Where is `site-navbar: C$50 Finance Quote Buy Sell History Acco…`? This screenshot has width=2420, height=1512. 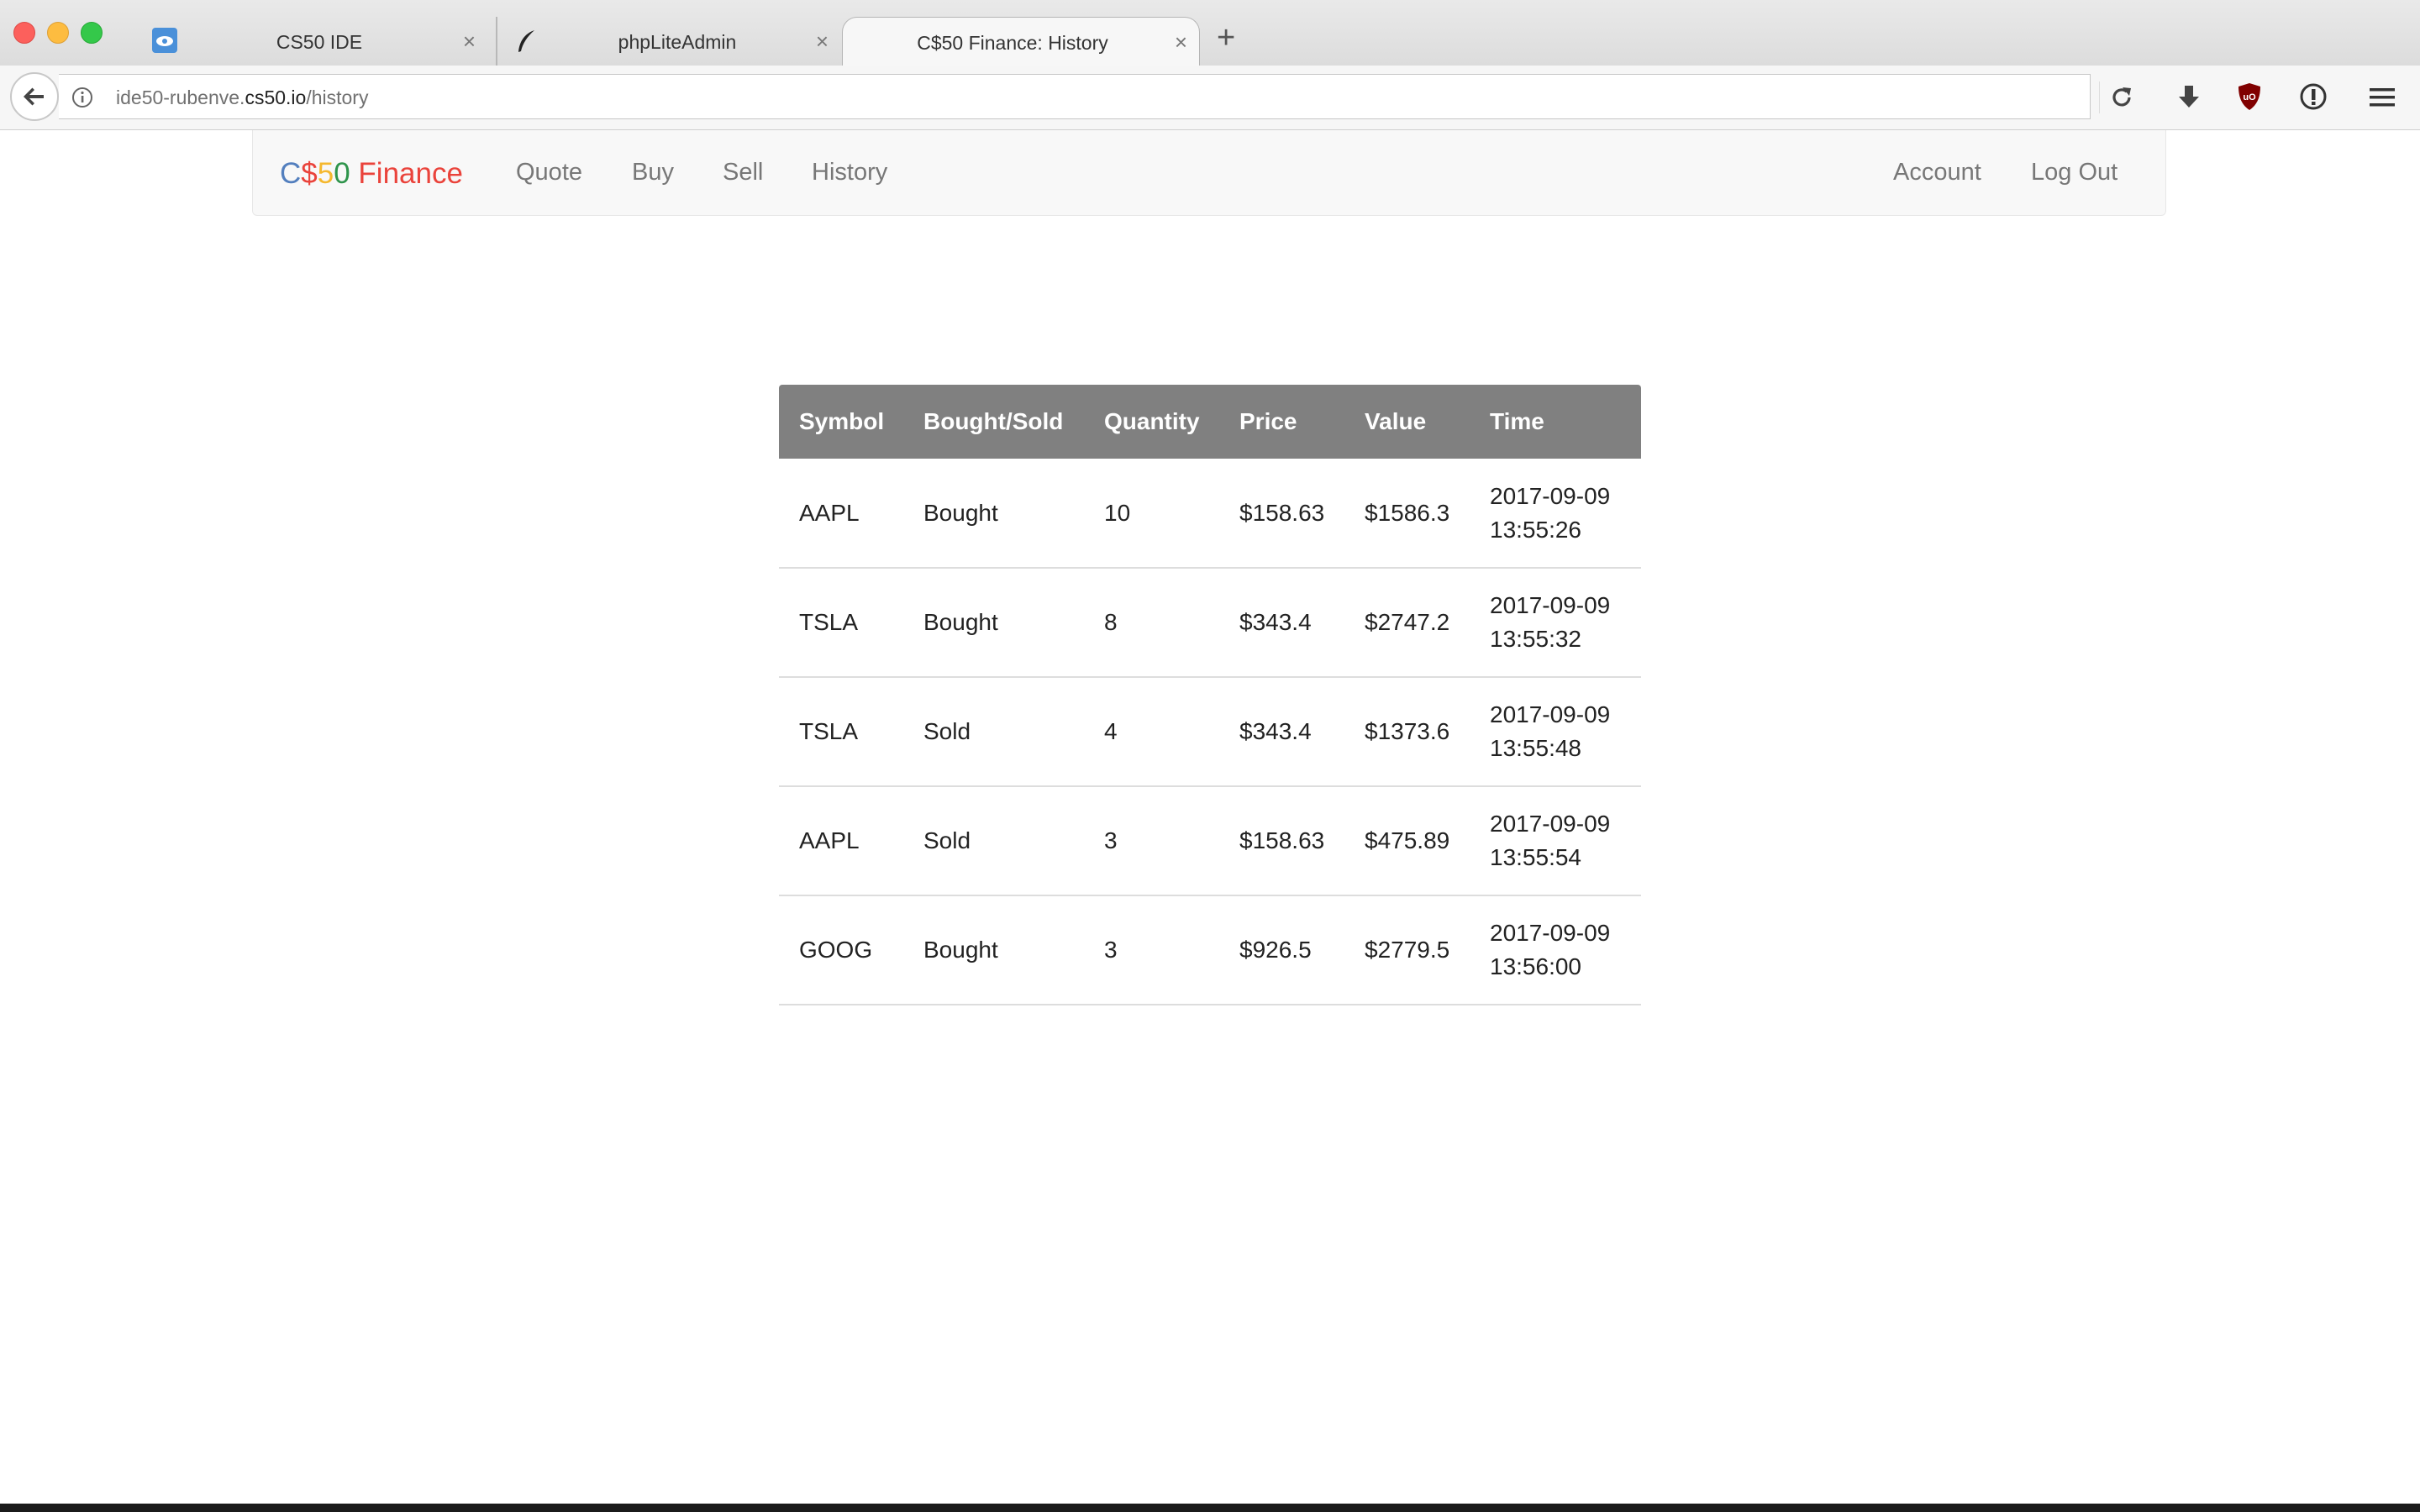 site-navbar: C$50 Finance Quote Buy Sell History Acco… is located at coordinates (1209, 173).